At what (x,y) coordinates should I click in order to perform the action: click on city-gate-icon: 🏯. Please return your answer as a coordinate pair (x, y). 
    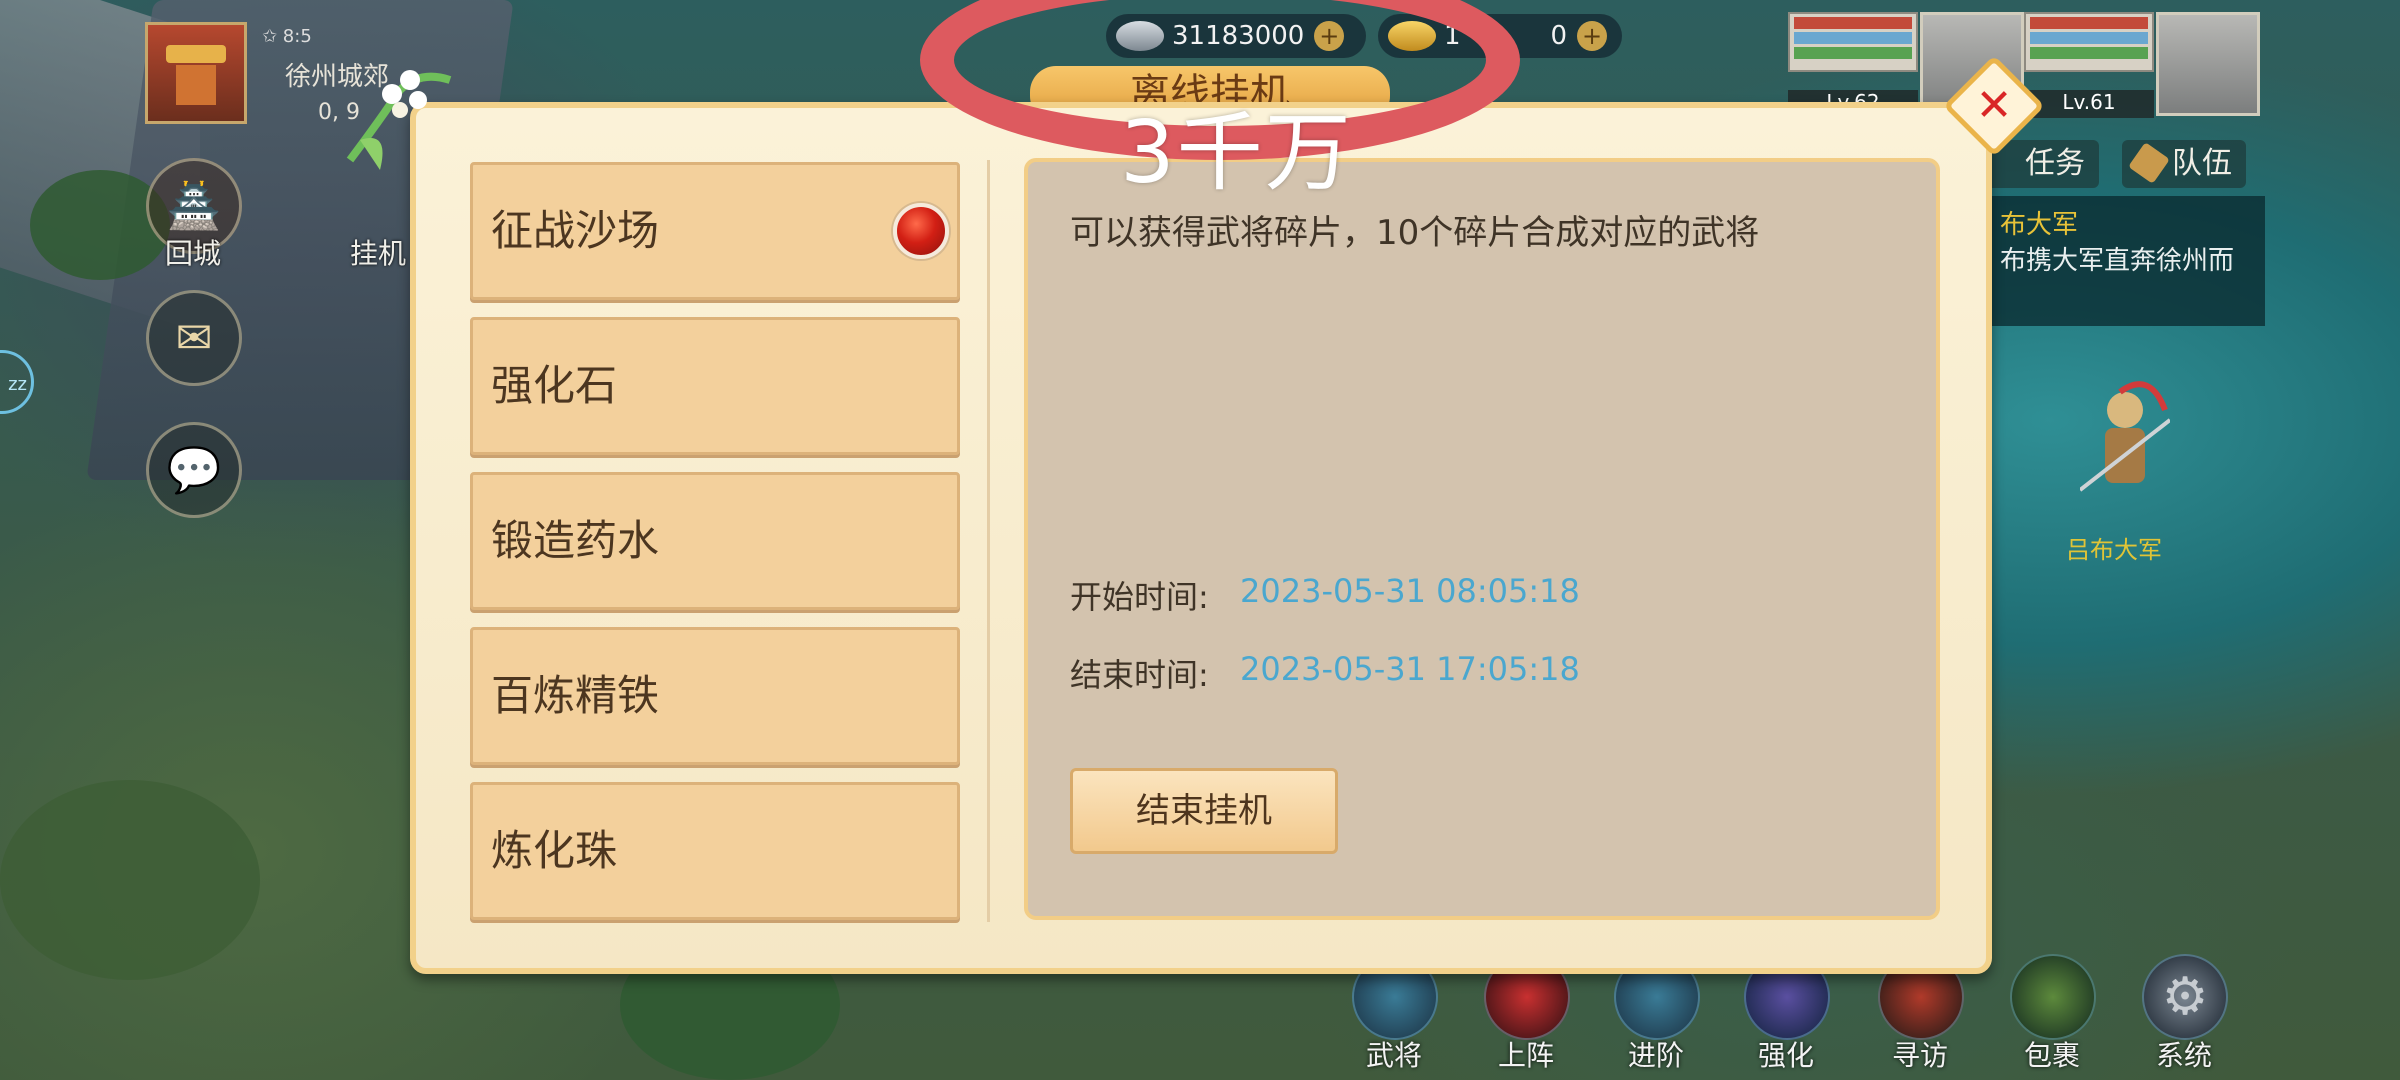
    Looking at the image, I should click on (194, 206).